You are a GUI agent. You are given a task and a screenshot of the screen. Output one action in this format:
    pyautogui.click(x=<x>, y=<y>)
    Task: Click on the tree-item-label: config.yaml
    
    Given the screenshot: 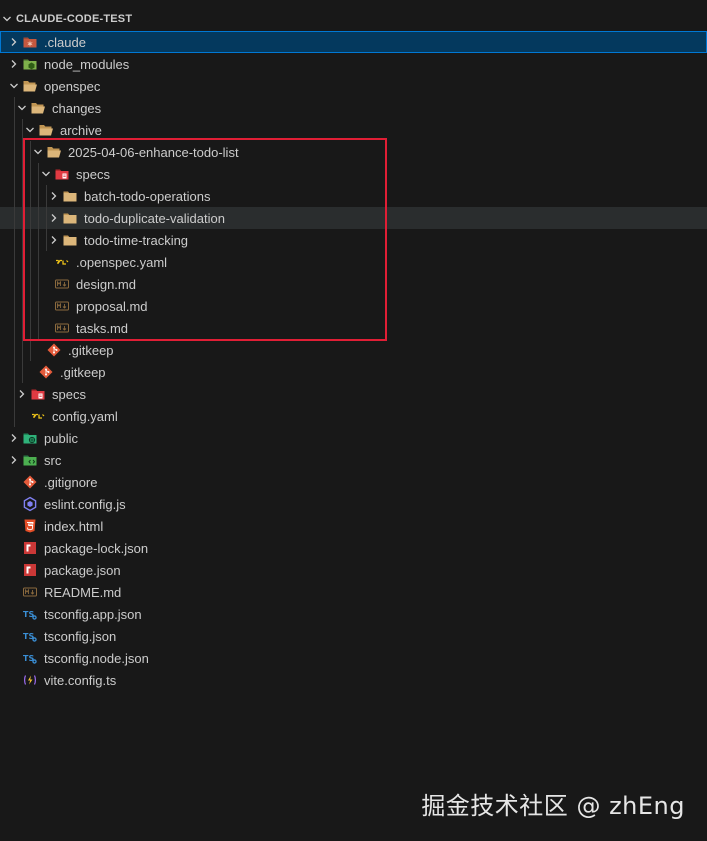 What is the action you would take?
    pyautogui.click(x=85, y=416)
    